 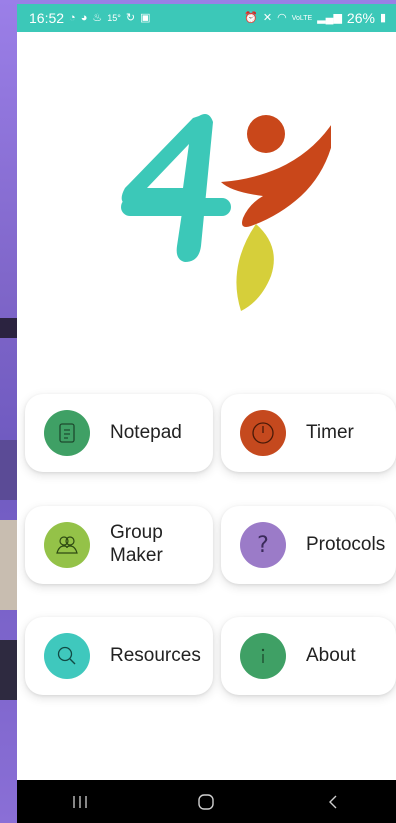 What do you see at coordinates (97, 17) in the screenshot?
I see `fire-icon: ♨` at bounding box center [97, 17].